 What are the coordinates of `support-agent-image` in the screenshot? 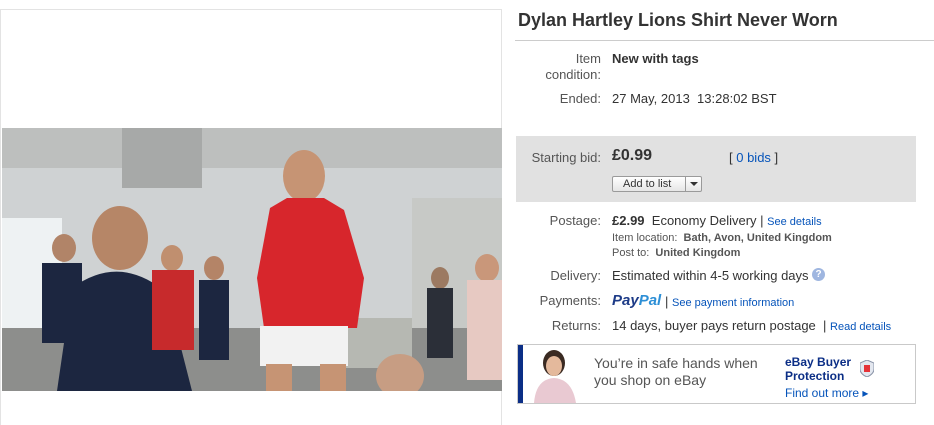 It's located at (555, 376).